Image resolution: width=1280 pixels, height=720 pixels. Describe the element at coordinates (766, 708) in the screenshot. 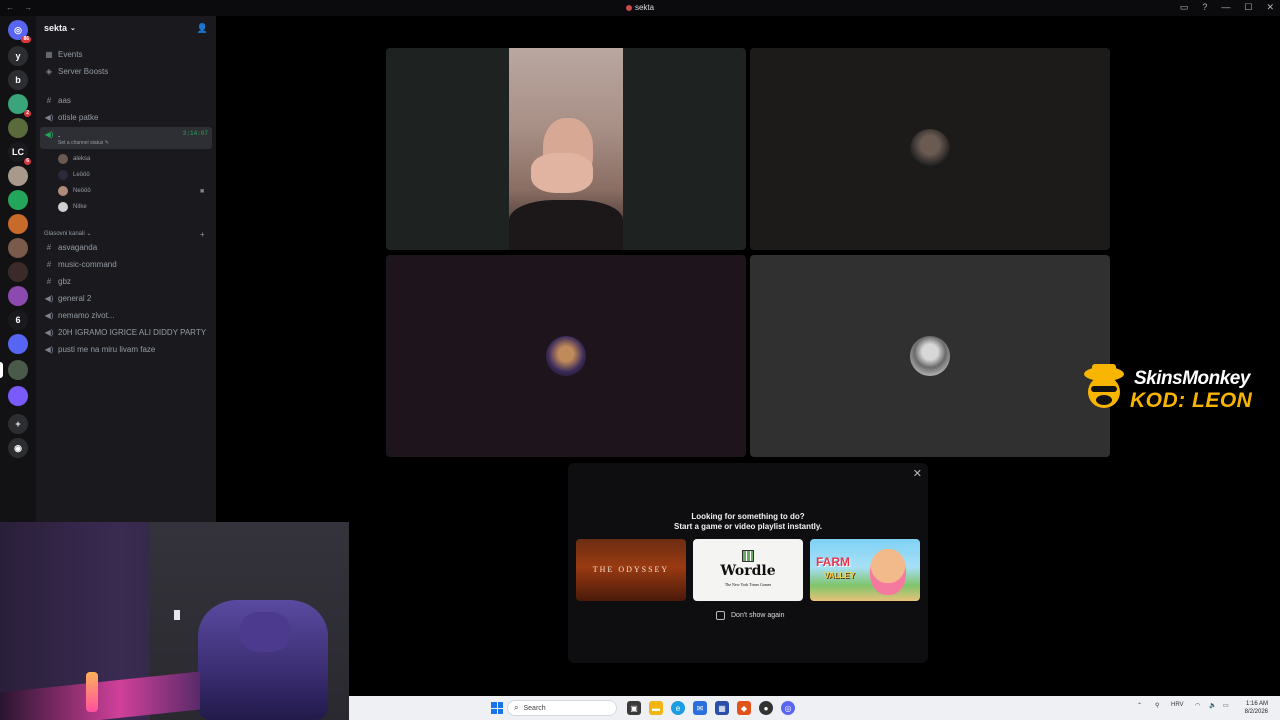

I see `app-icon: ●` at that location.